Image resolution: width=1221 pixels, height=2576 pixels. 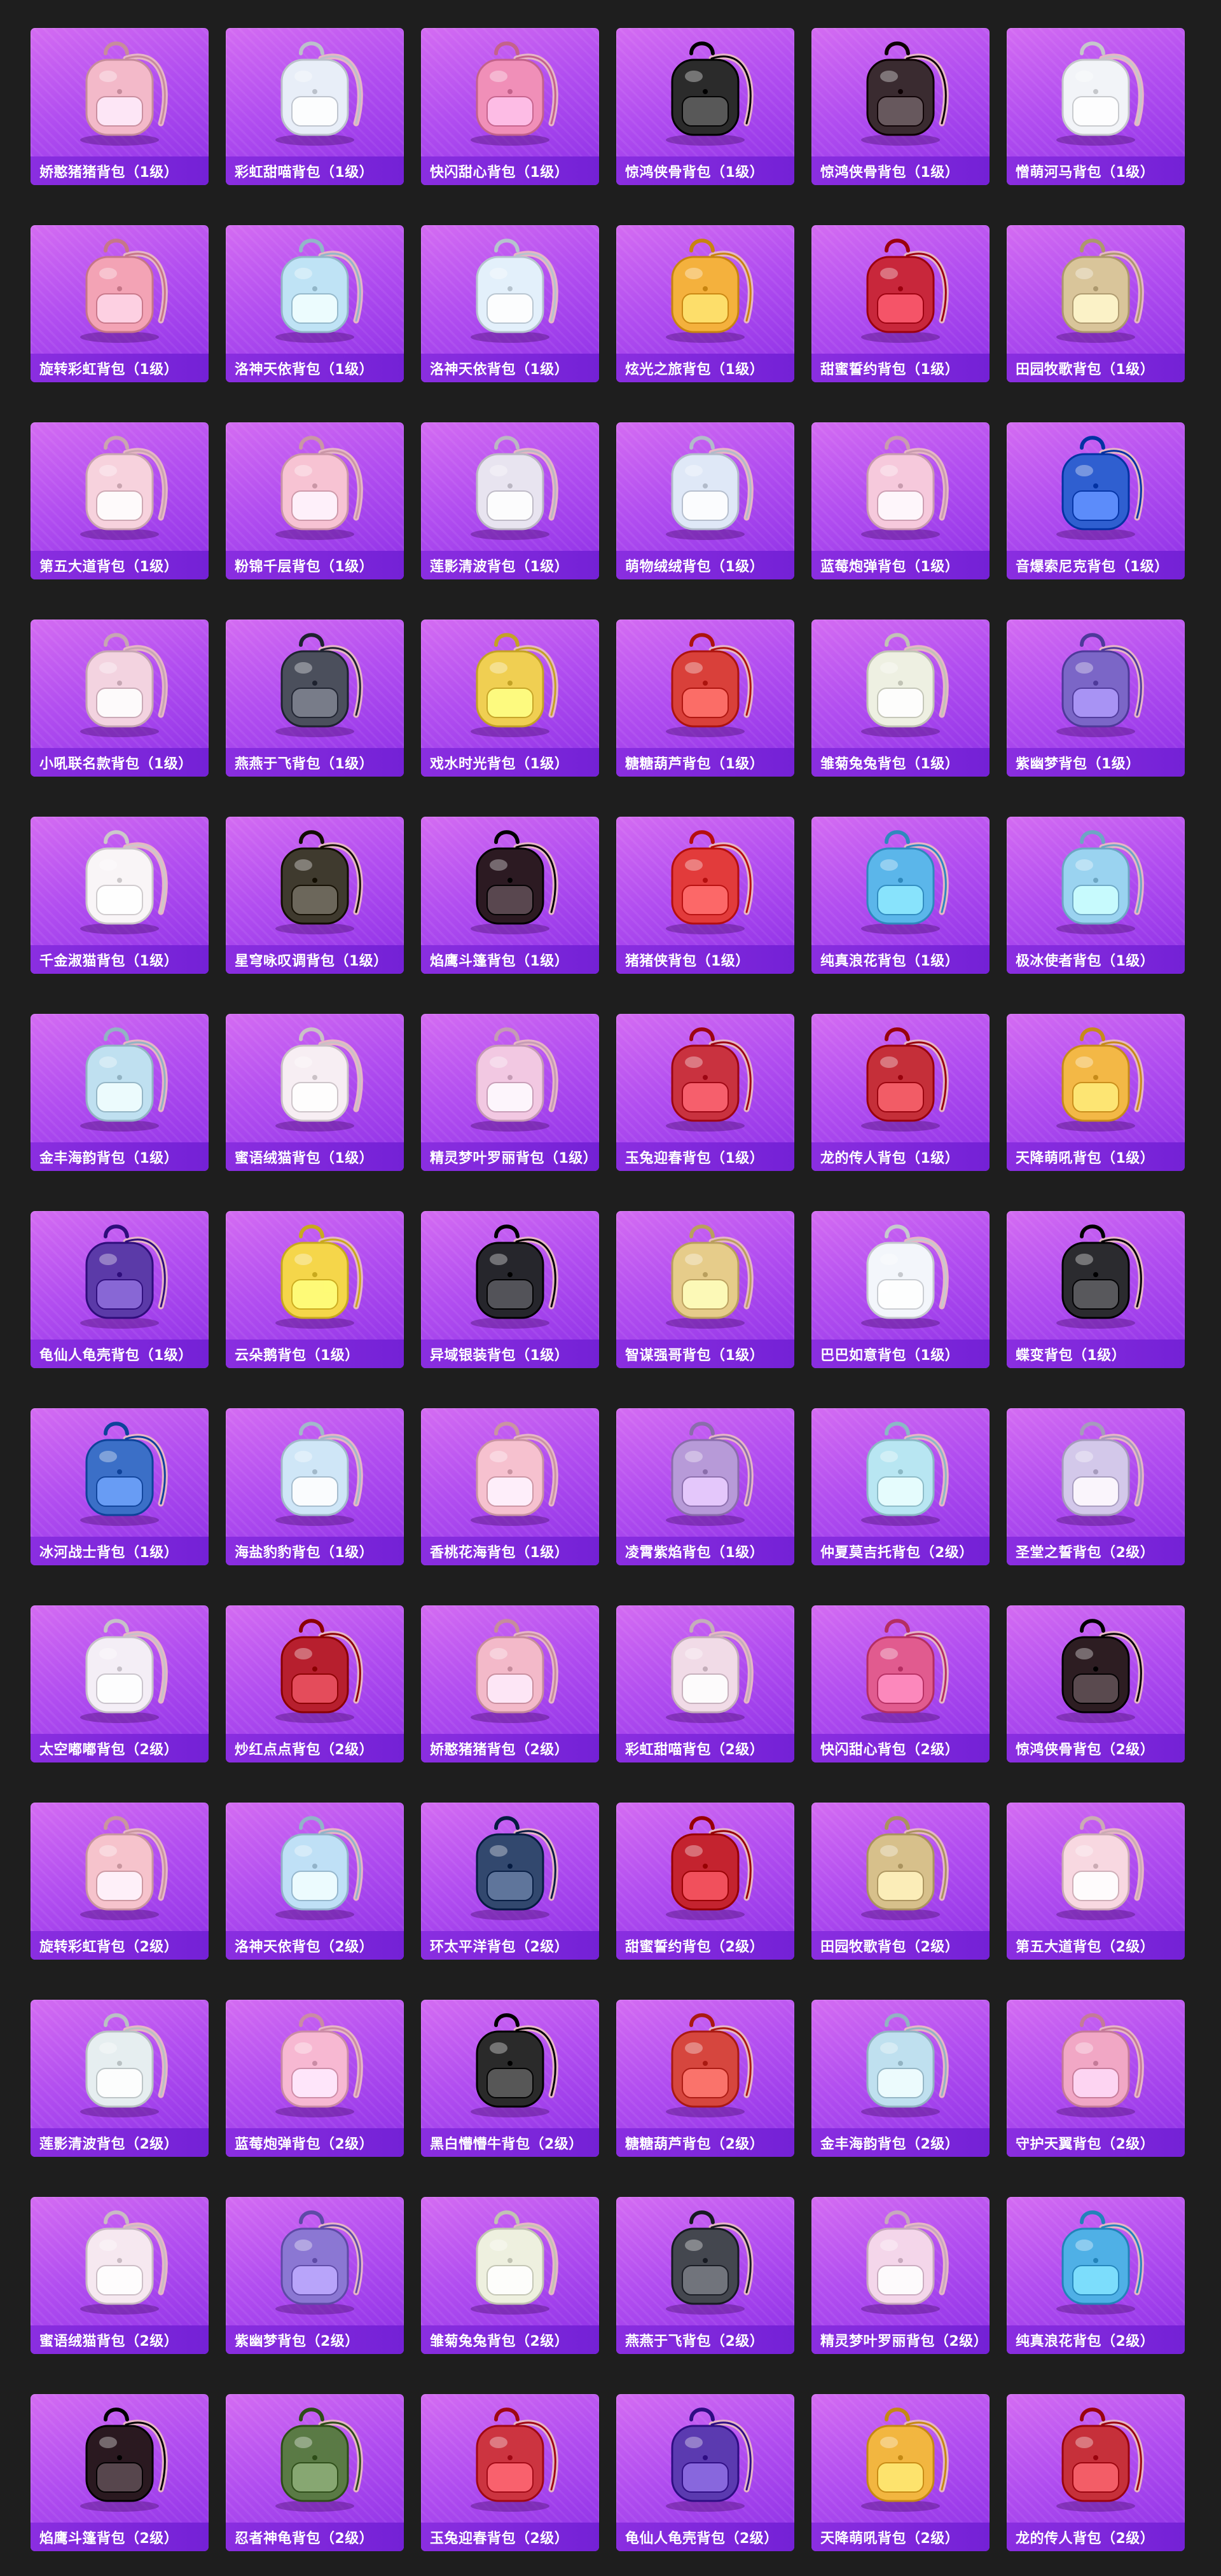 What do you see at coordinates (1096, 500) in the screenshot?
I see `backpack-card: 音爆索尼克背包（1级）` at bounding box center [1096, 500].